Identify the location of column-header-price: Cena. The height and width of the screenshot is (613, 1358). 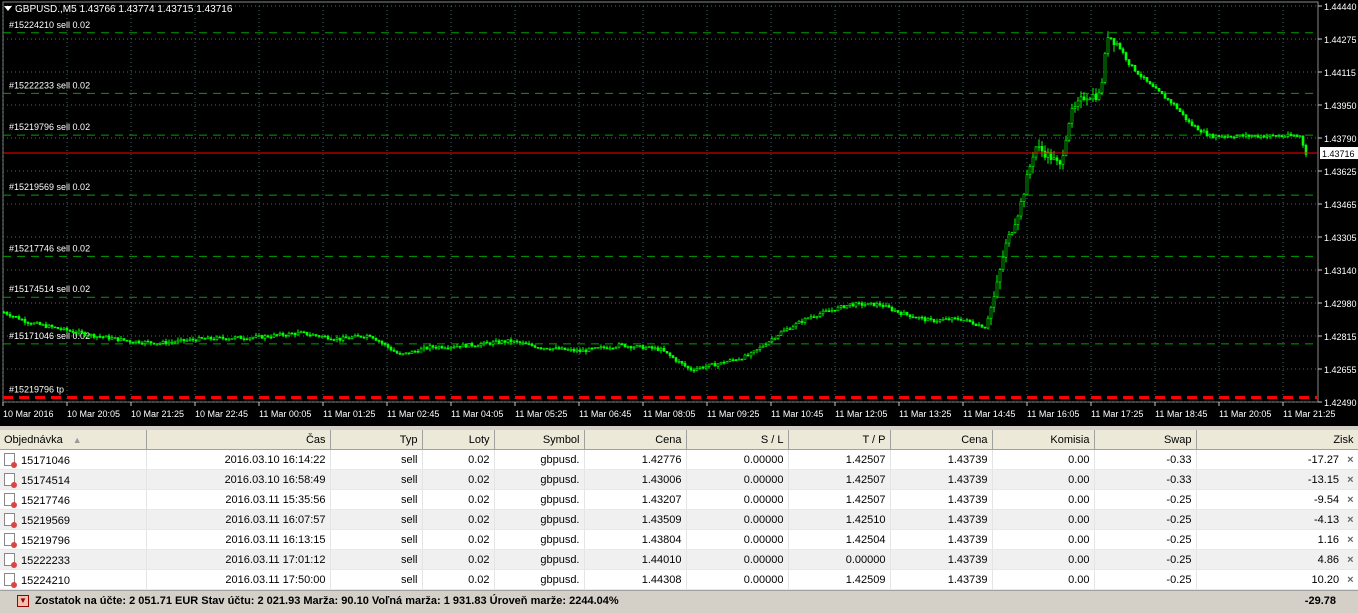
(941, 440).